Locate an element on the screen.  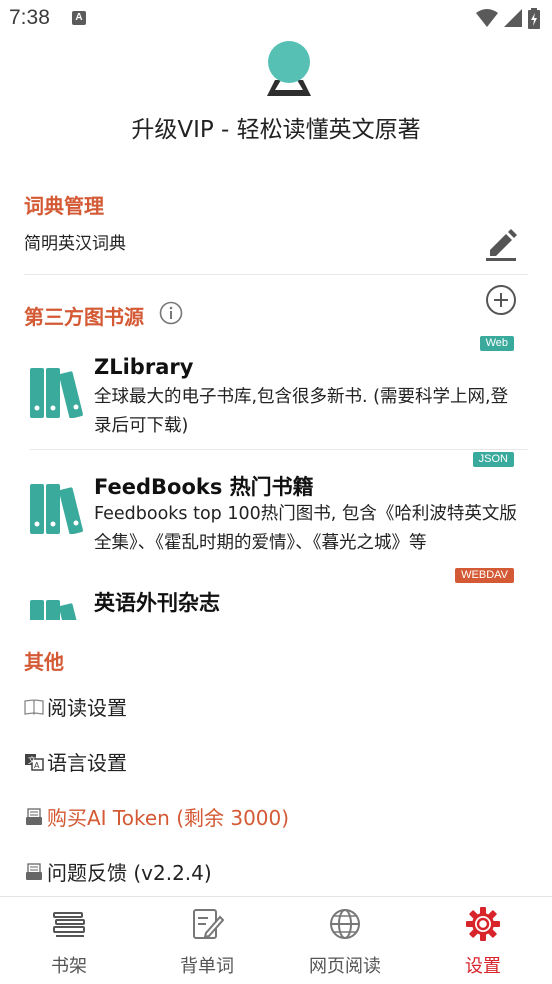
books-icon-clip is located at coordinates (59, 609).